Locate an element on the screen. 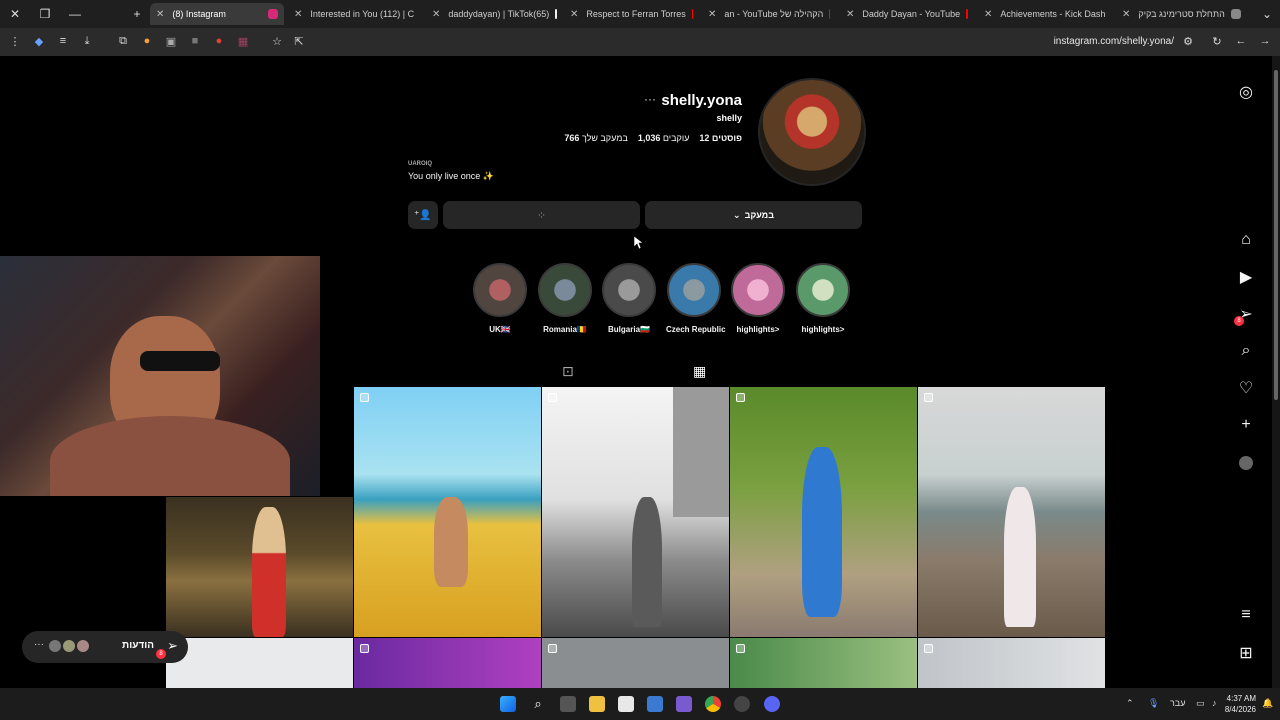 This screenshot has height=720, width=1280. home-icon: ⌂ is located at coordinates (1246, 240).